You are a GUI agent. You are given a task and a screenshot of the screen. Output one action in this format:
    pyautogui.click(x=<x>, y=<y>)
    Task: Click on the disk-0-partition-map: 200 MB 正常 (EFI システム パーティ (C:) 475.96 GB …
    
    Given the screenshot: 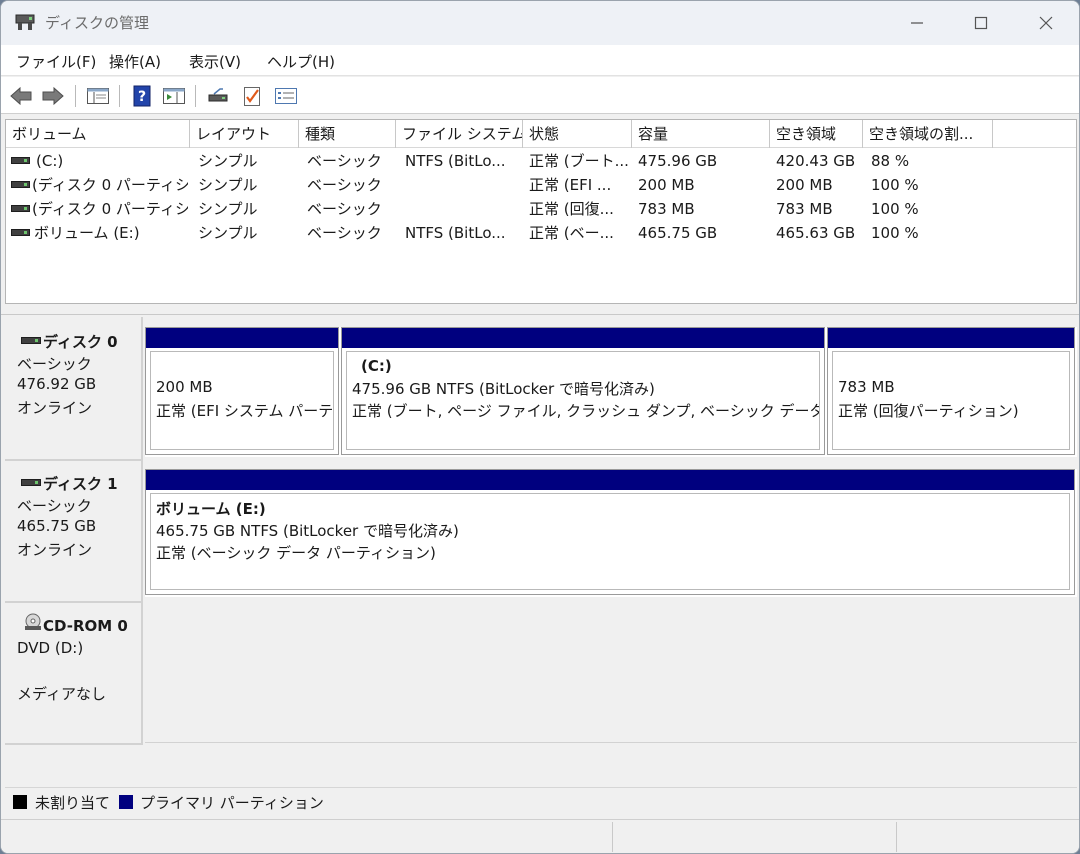 What is the action you would take?
    pyautogui.click(x=611, y=392)
    